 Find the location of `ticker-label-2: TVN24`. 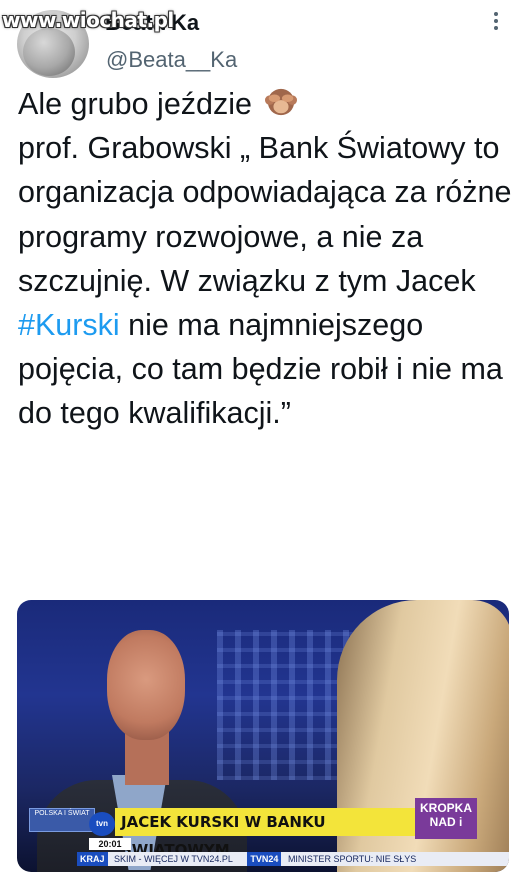

ticker-label-2: TVN24 is located at coordinates (264, 859).